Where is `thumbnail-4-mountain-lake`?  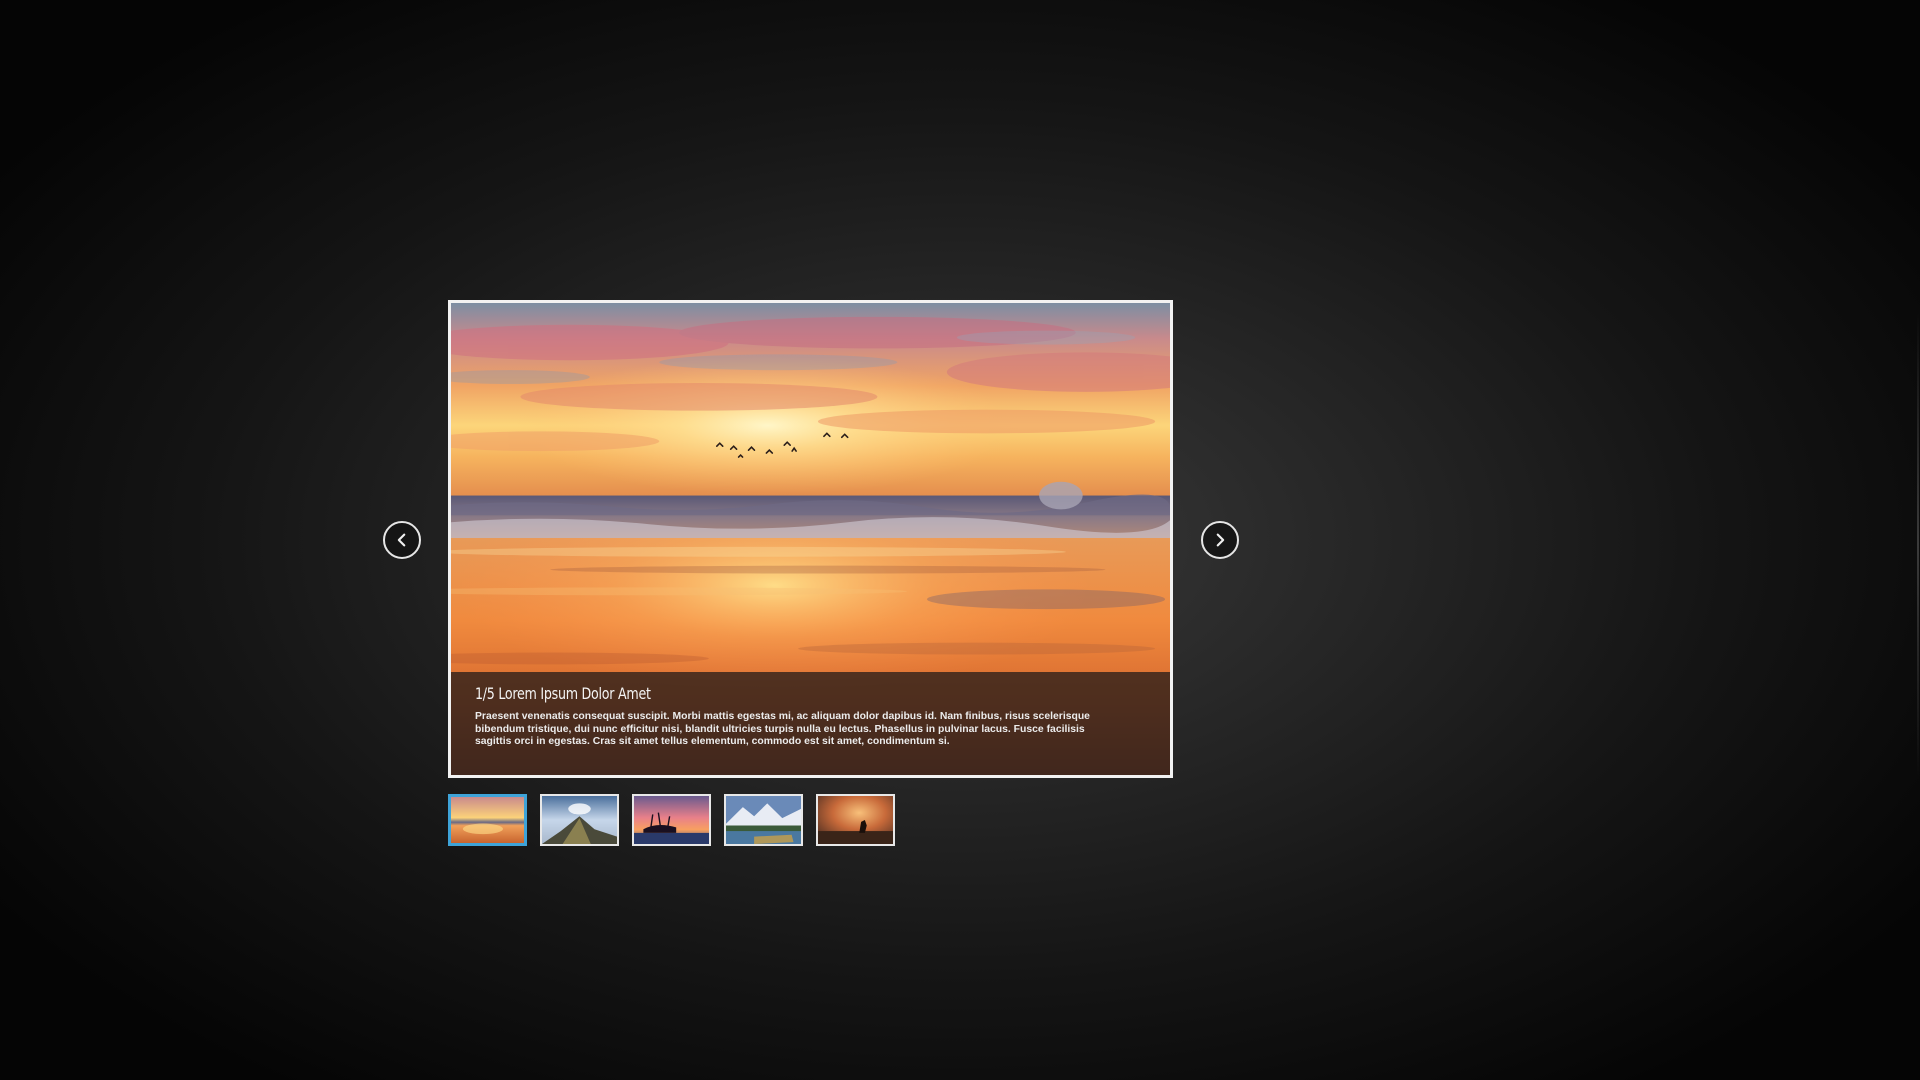
thumbnail-4-mountain-lake is located at coordinates (763, 820).